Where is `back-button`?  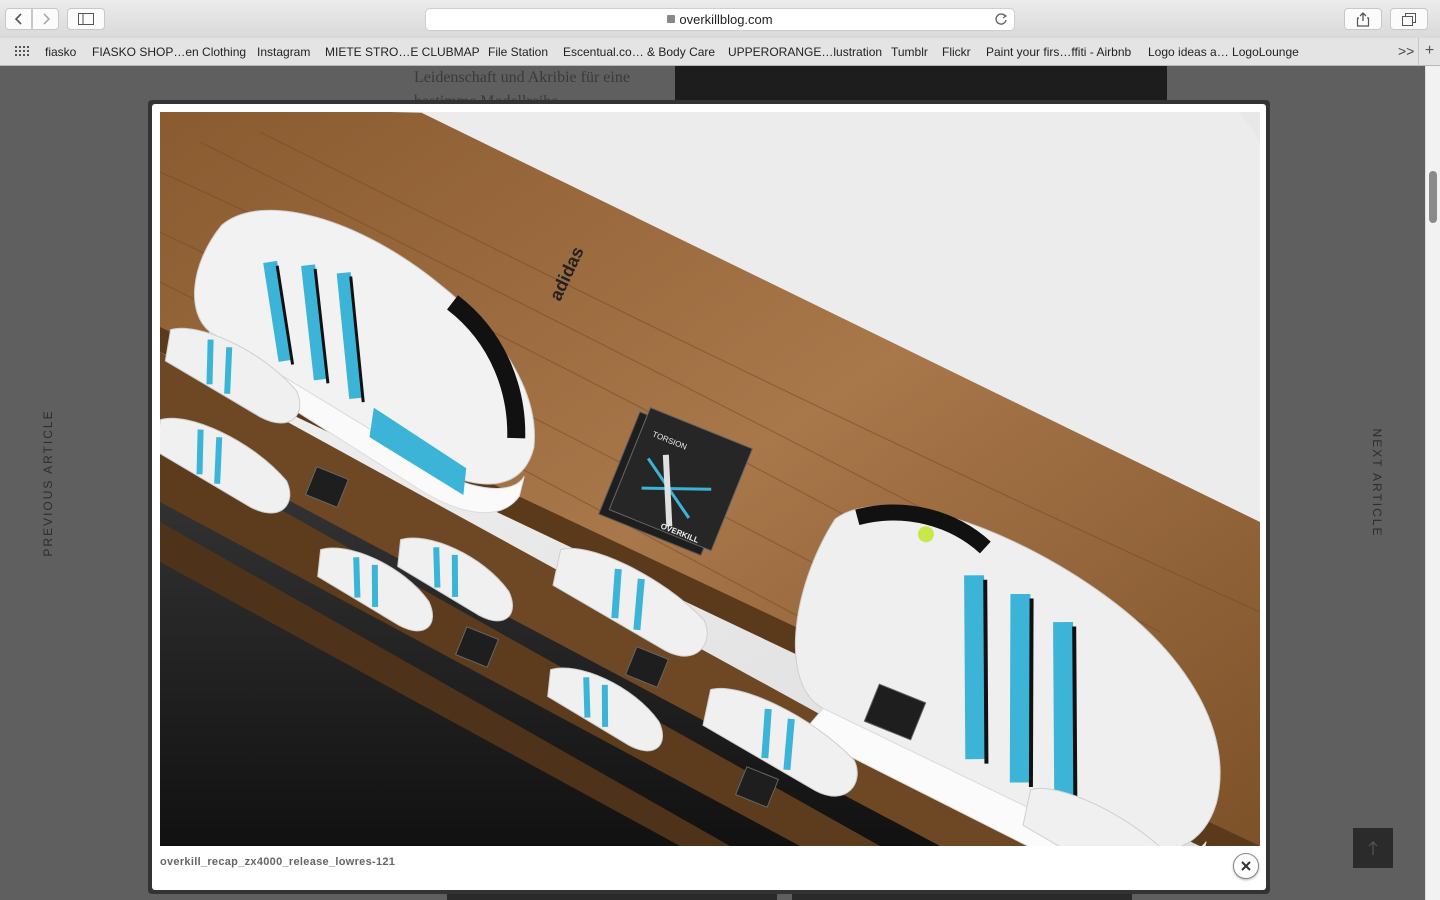
back-button is located at coordinates (18, 19).